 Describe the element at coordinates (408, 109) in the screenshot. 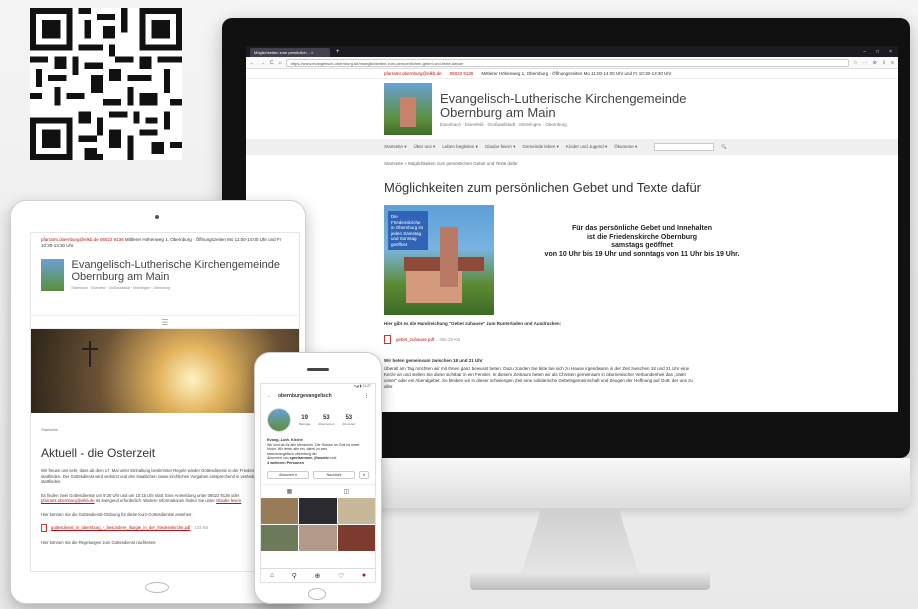

I see `site-logo` at that location.